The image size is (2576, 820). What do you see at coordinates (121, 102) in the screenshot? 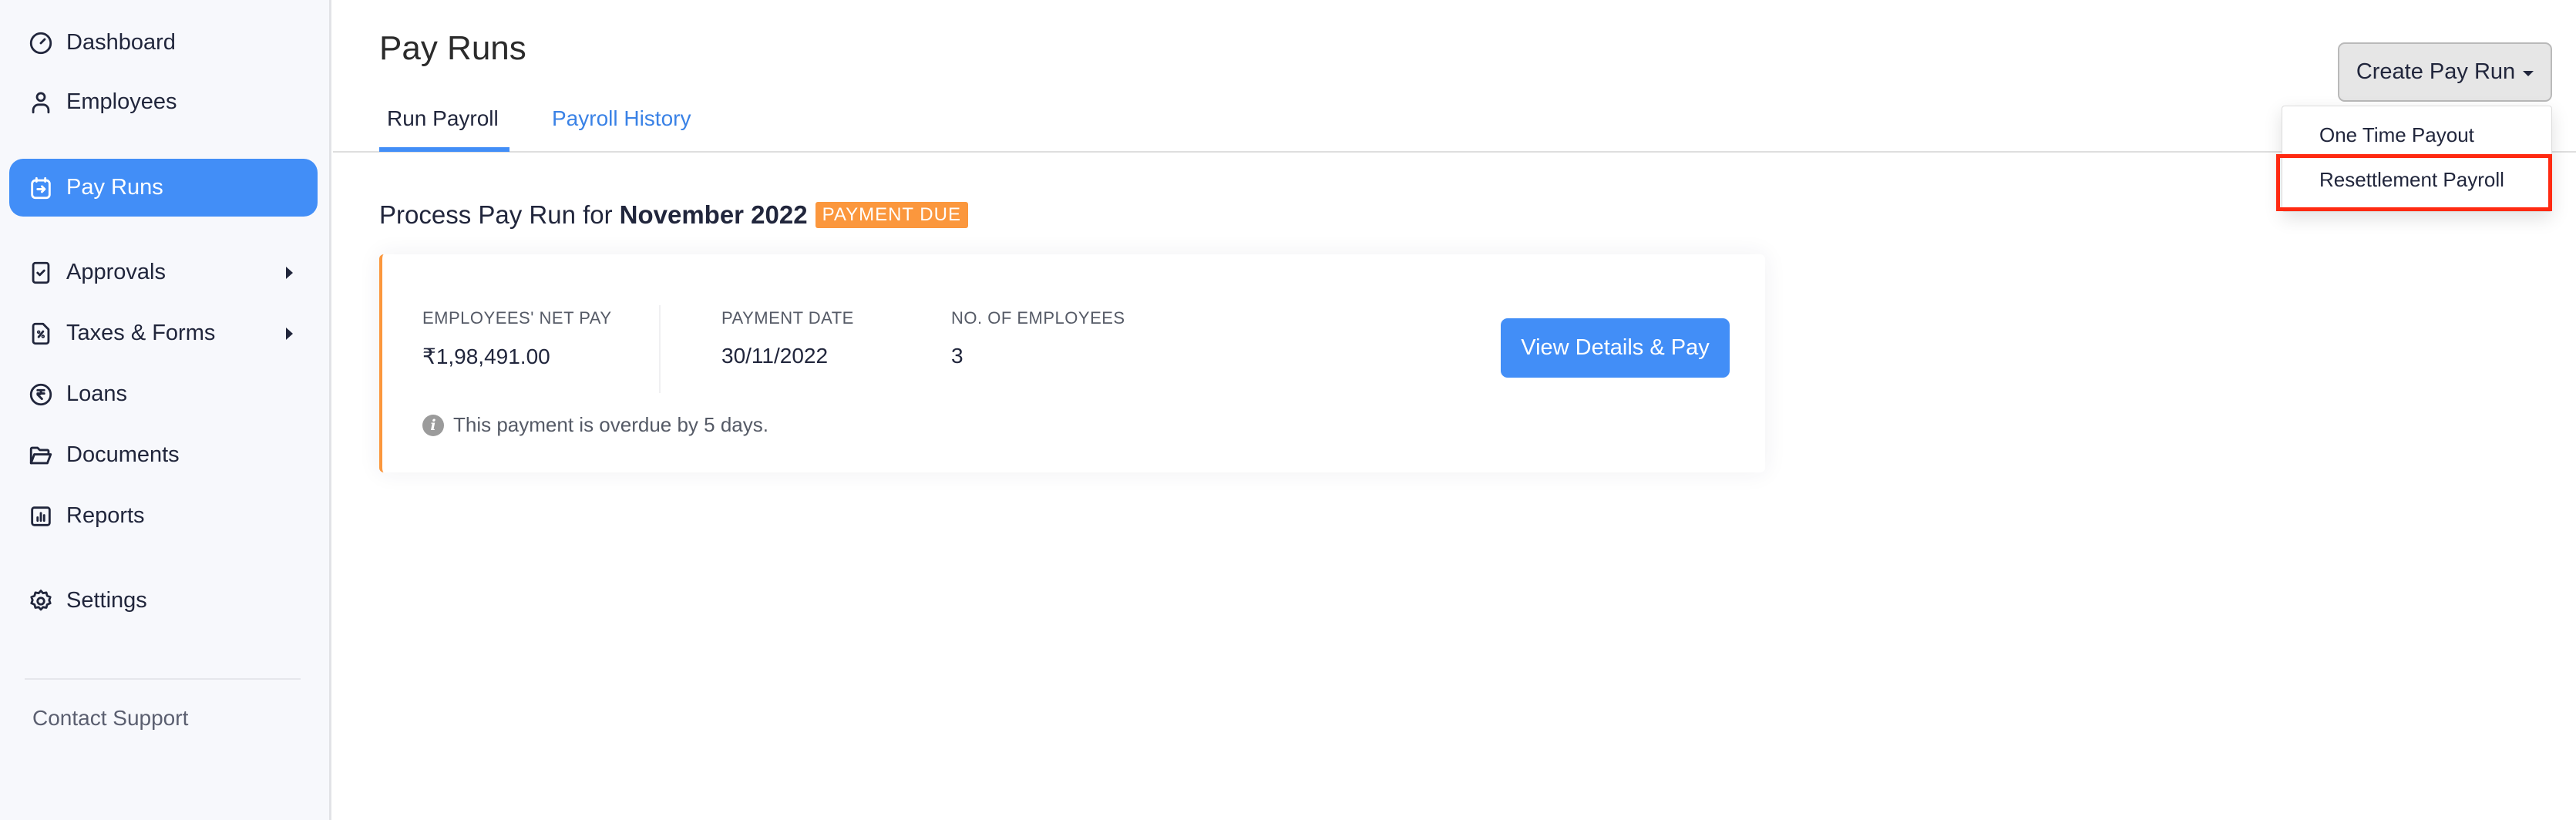
I see `sidebar-item-label: Employees` at bounding box center [121, 102].